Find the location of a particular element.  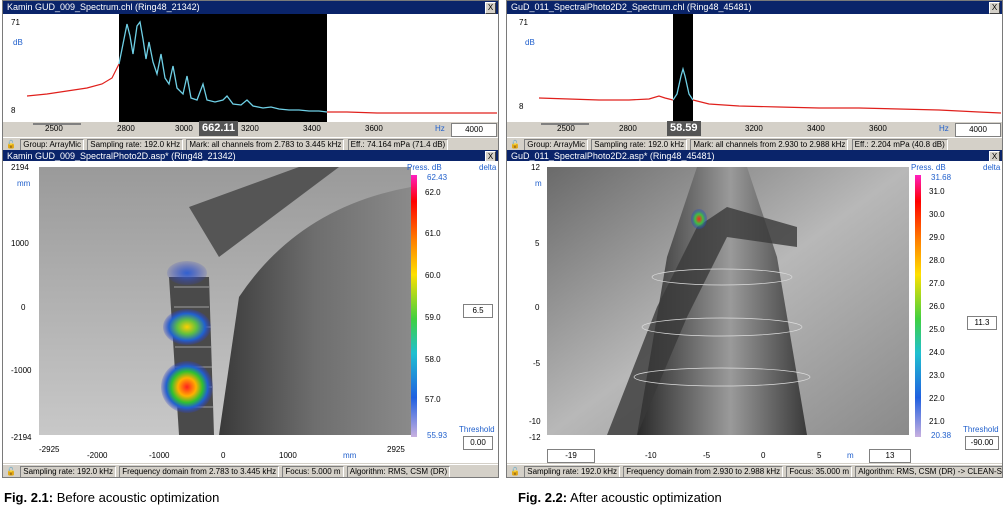

legend-tick: 28.0 is located at coordinates (937, 260).